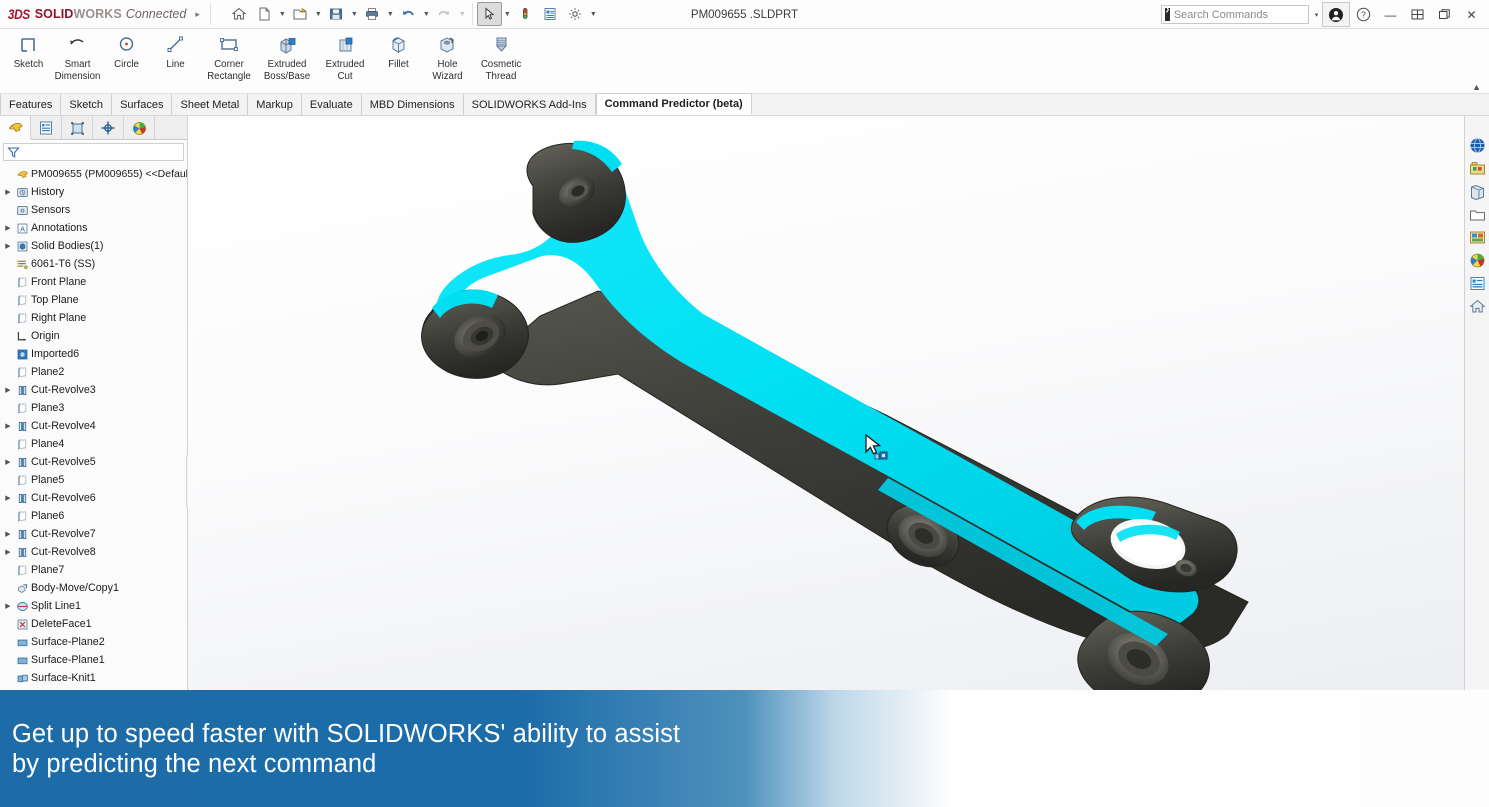  I want to click on tree-item-surface-plane2: Surface-Plane2, so click(94, 642).